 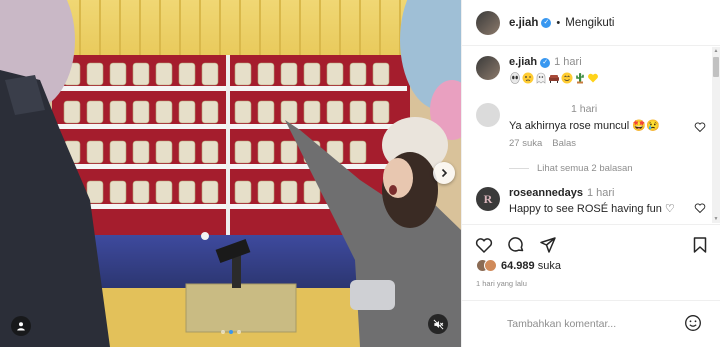 What do you see at coordinates (546, 193) in the screenshot?
I see `commenter-username: roseannedays` at bounding box center [546, 193].